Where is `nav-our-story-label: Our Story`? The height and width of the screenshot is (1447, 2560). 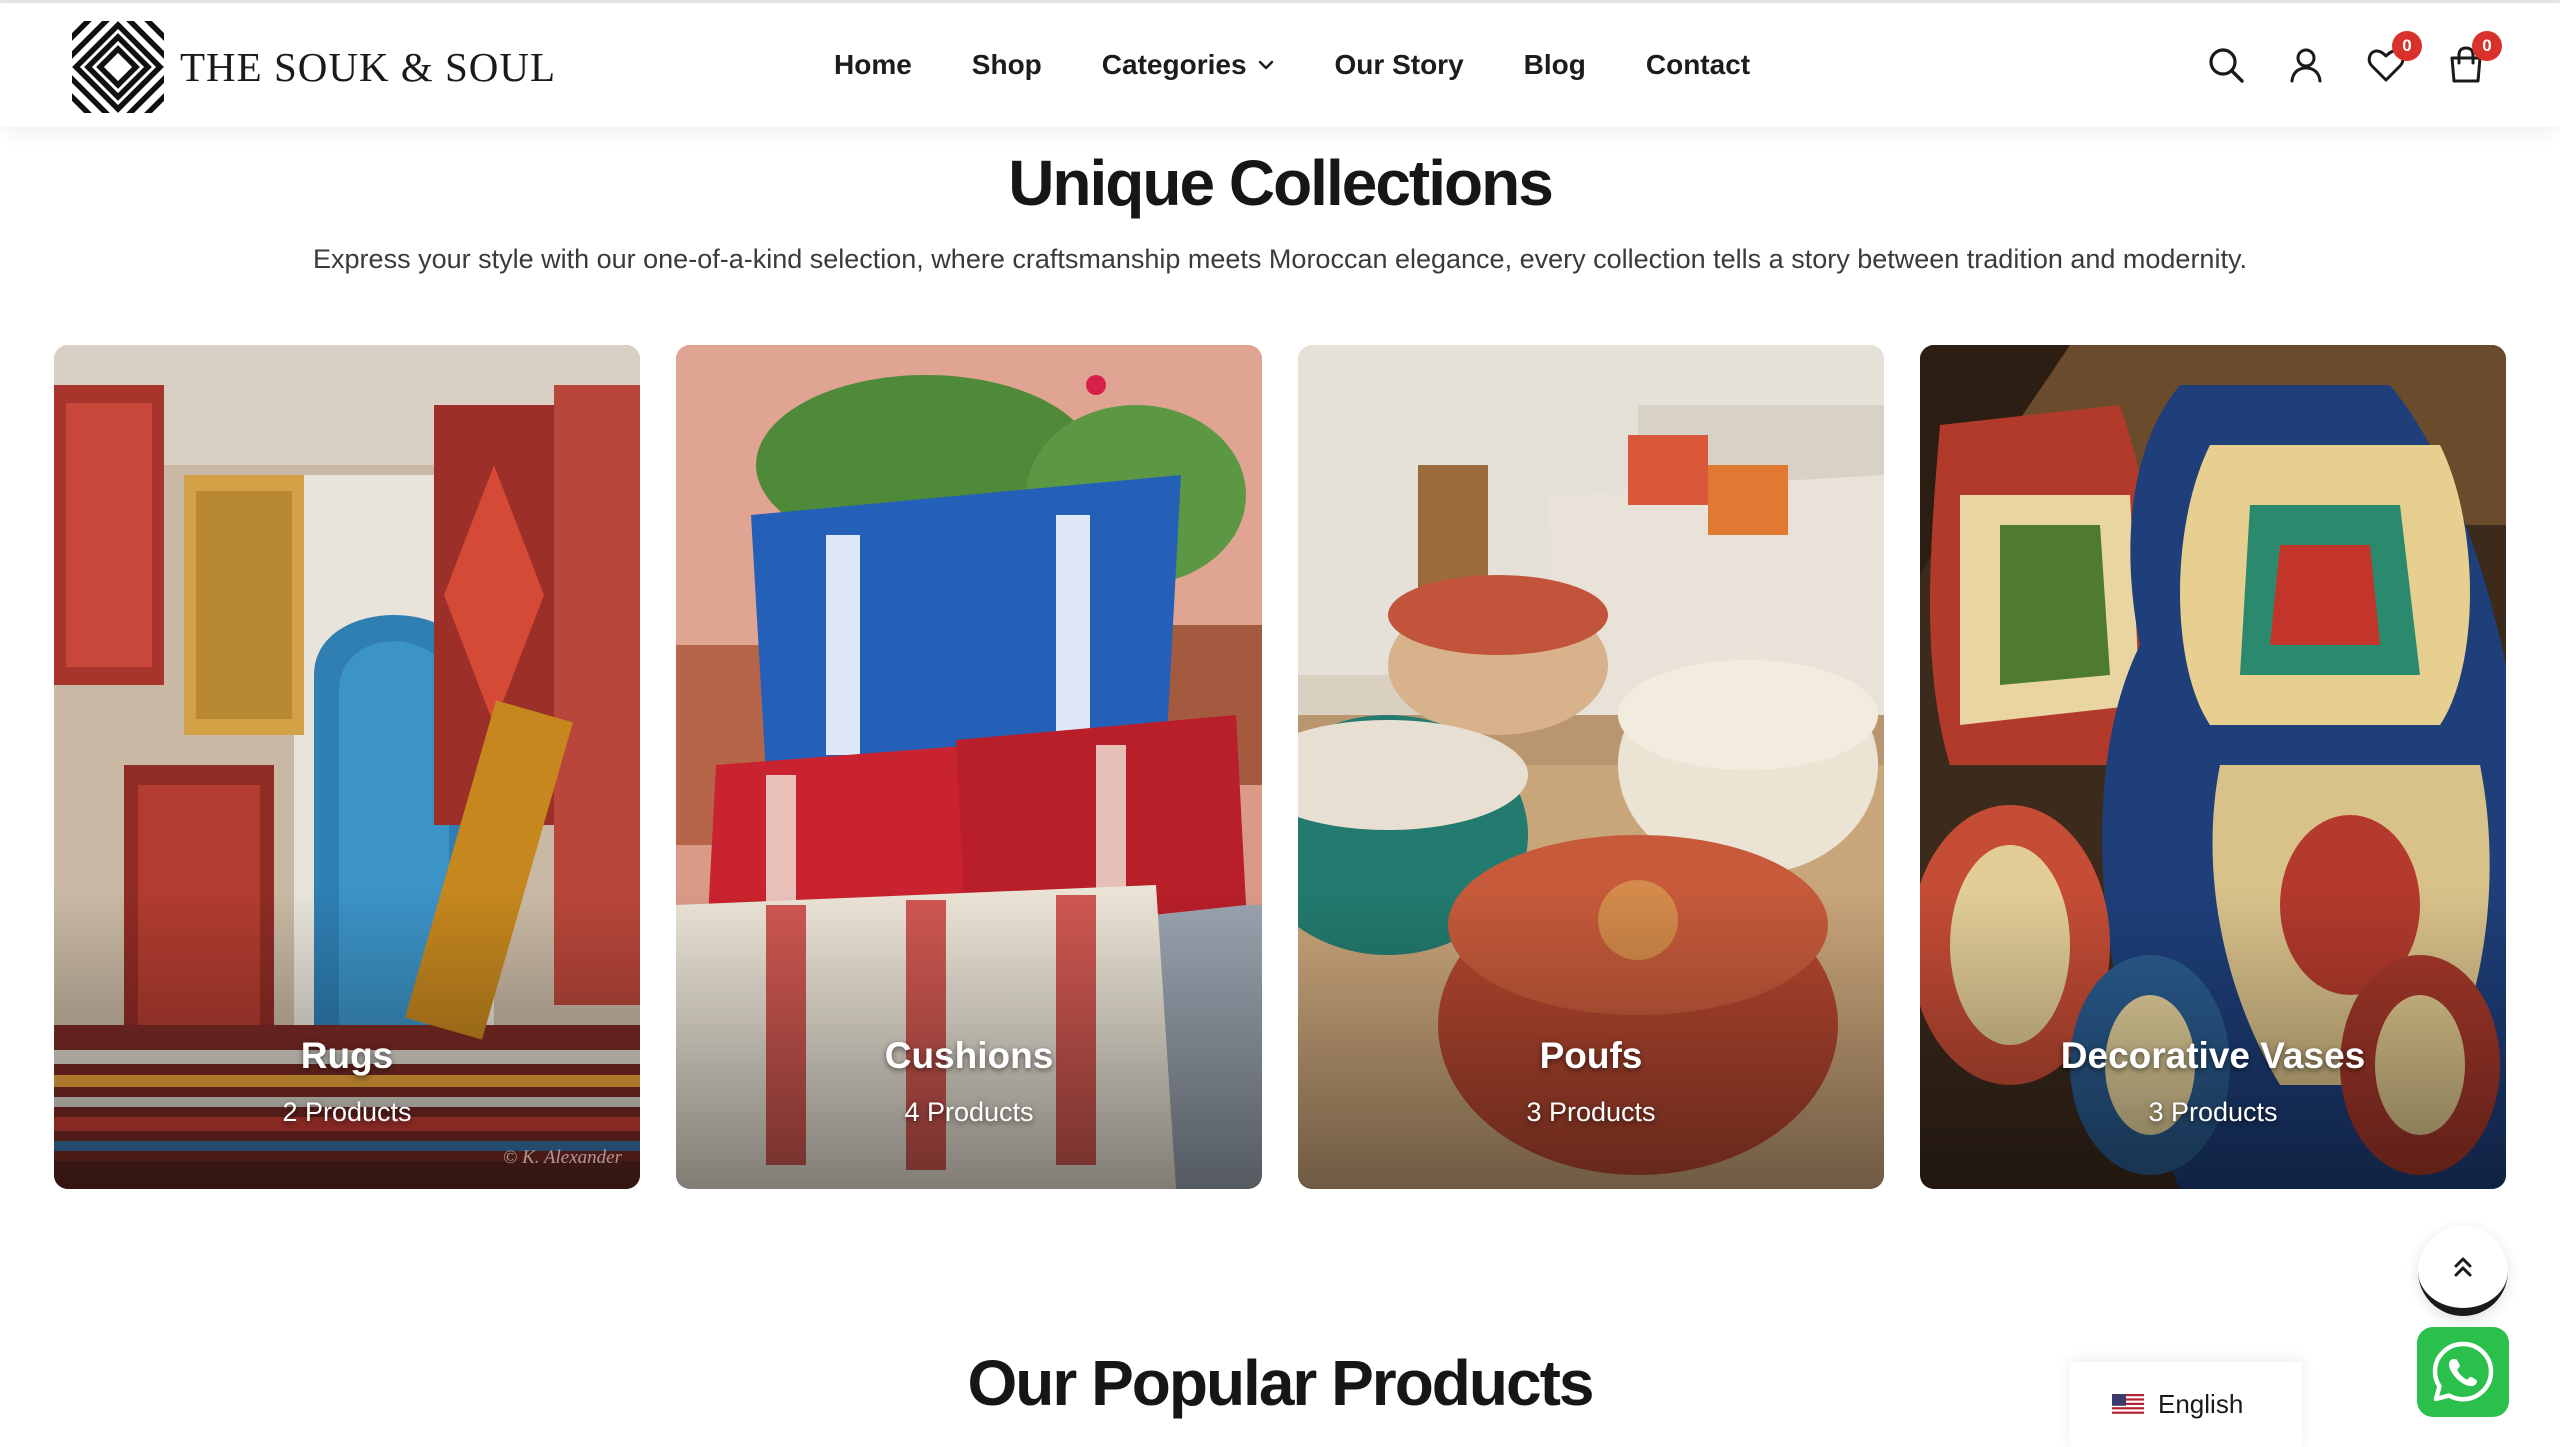
nav-our-story-label: Our Story is located at coordinates (1399, 64).